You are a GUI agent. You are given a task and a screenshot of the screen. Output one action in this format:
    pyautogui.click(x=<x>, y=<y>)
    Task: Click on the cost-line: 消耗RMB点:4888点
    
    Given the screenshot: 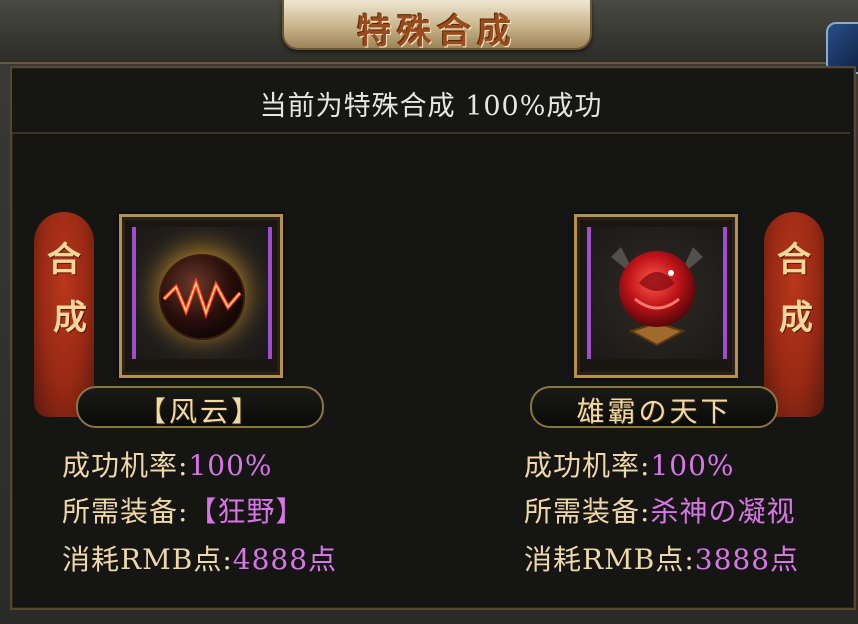 What is the action you would take?
    pyautogui.click(x=199, y=558)
    